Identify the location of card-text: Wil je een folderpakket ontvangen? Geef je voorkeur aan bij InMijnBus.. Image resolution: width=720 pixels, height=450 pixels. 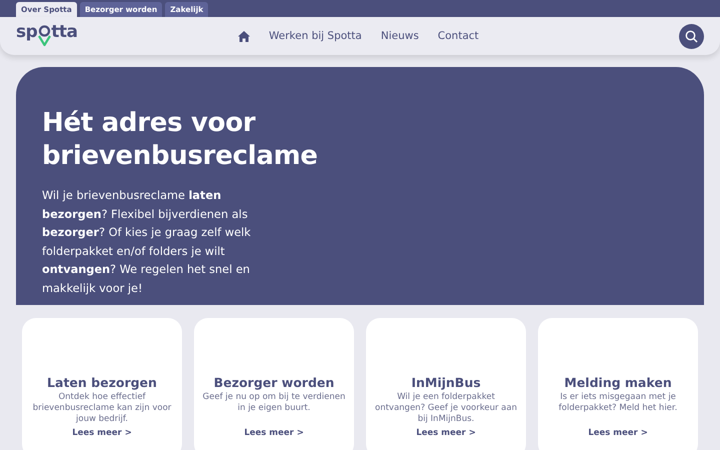
(446, 408).